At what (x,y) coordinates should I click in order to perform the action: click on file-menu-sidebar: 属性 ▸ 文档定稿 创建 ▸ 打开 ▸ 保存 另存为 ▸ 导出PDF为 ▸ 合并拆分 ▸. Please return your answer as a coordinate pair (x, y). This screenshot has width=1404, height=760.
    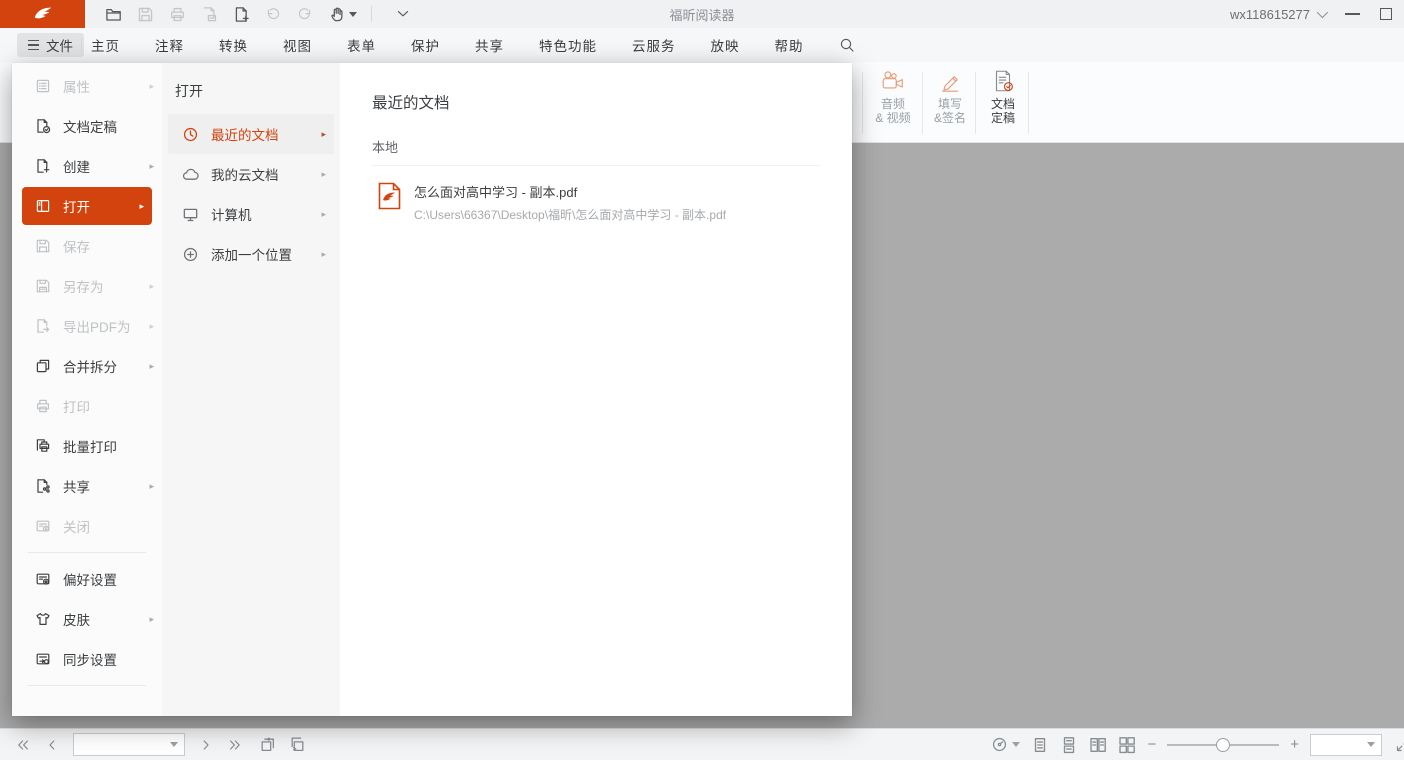
    Looking at the image, I should click on (87, 389).